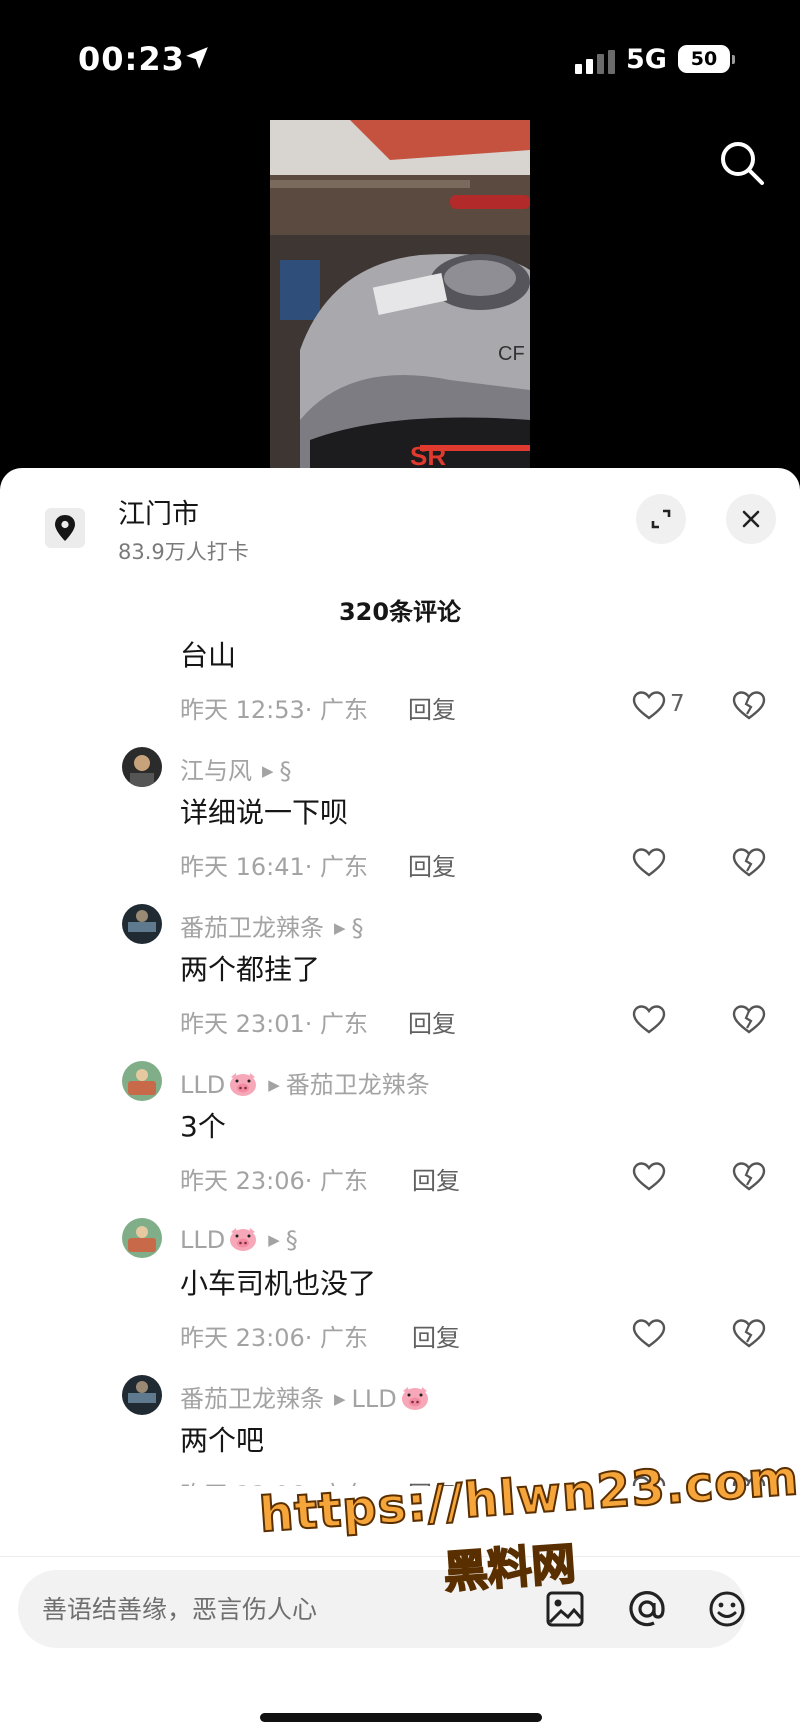 This screenshot has width=800, height=1735. I want to click on video-frame: CF SR, so click(400, 295).